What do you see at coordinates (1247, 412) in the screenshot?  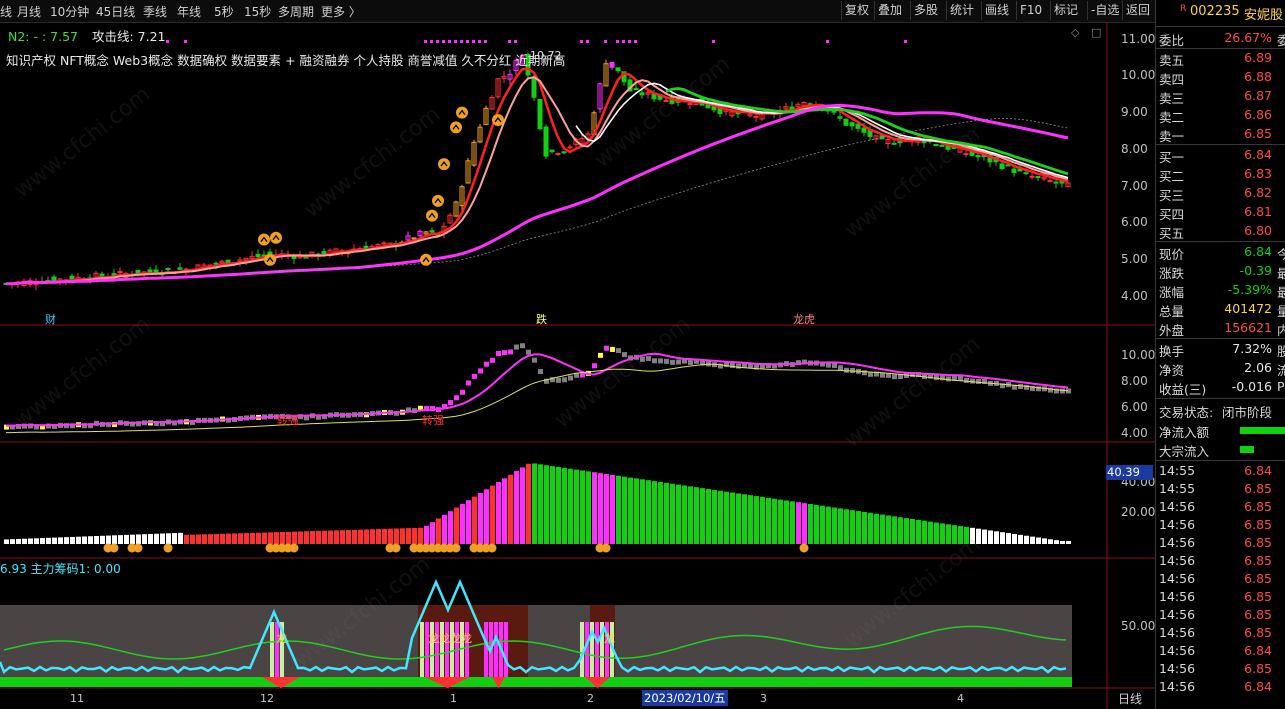 I see `trade-state-value: 闭市阶段` at bounding box center [1247, 412].